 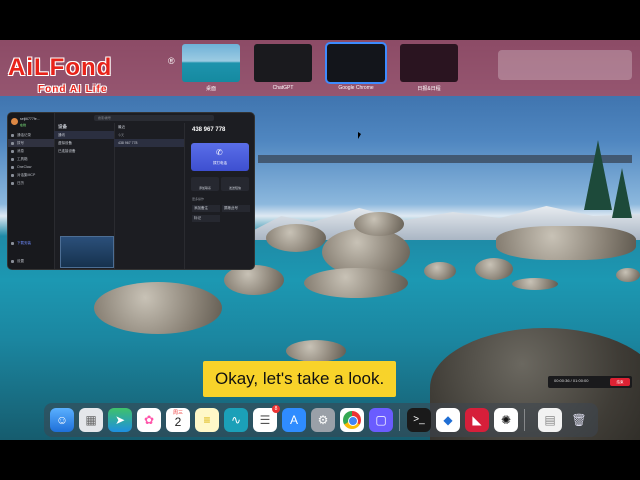 What do you see at coordinates (419, 420) in the screenshot?
I see `terminal-icon: >_` at bounding box center [419, 420].